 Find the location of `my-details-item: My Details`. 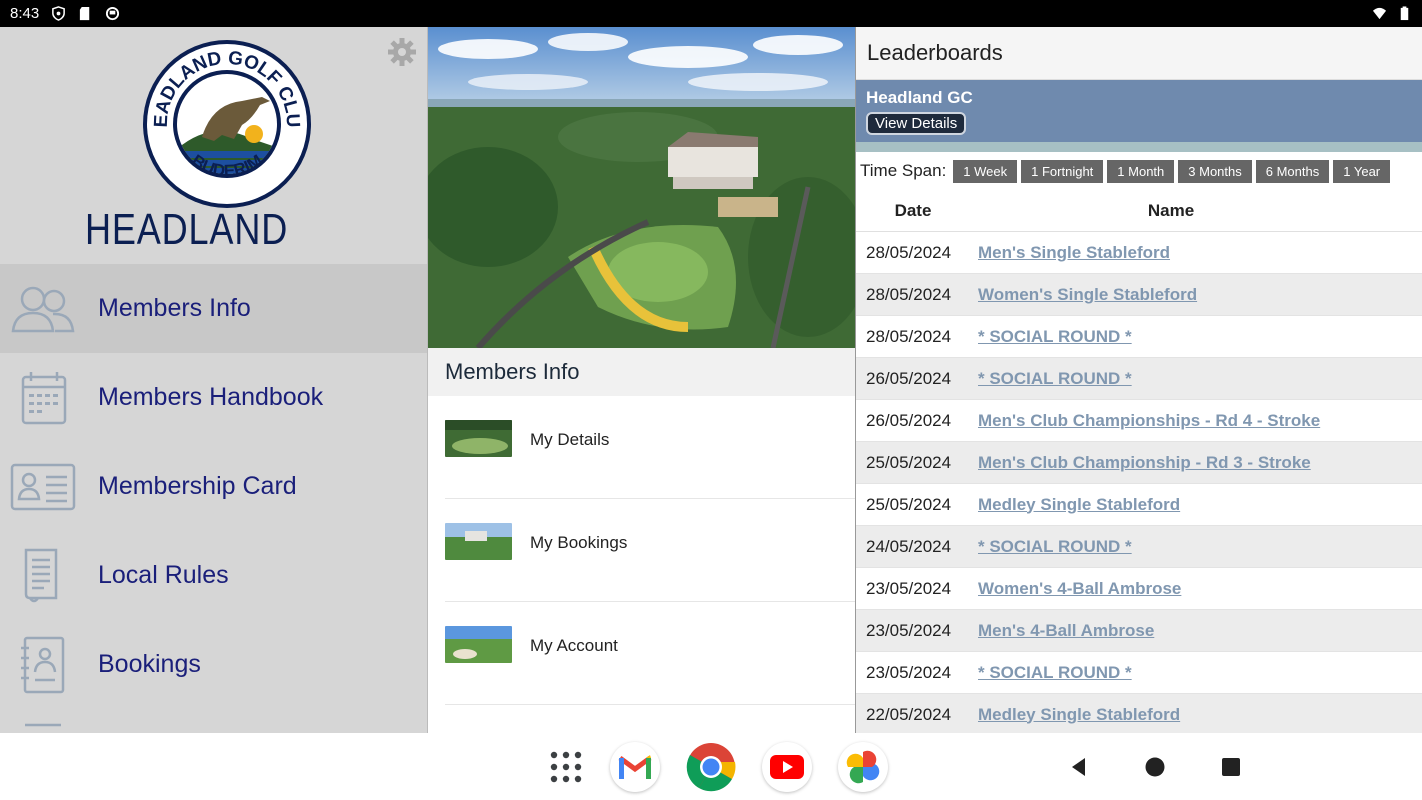

my-details-item: My Details is located at coordinates (650, 447).